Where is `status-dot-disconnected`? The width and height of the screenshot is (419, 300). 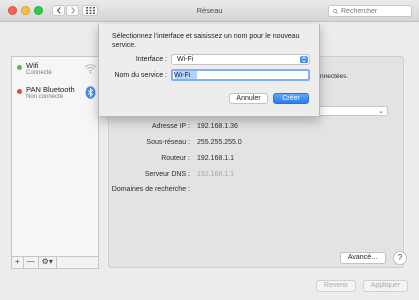 status-dot-disconnected is located at coordinates (19, 91).